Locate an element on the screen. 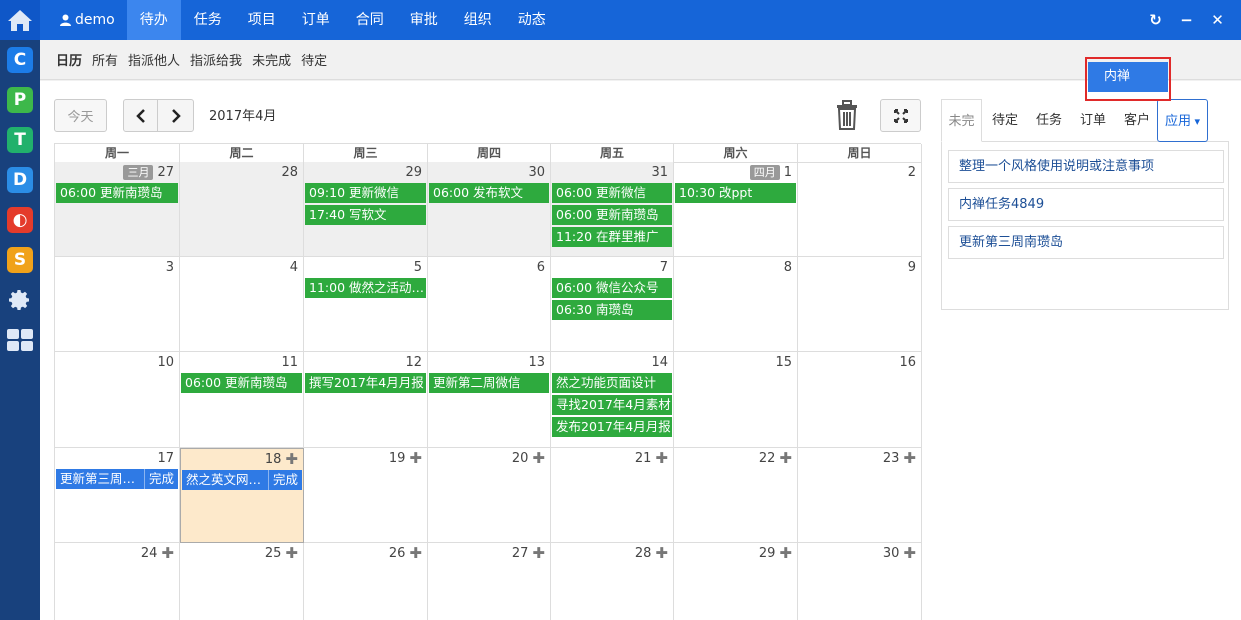 The width and height of the screenshot is (1241, 620). day-cell: 7 06:00 微信公众号 06:30 南瓒岛 is located at coordinates (612, 304).